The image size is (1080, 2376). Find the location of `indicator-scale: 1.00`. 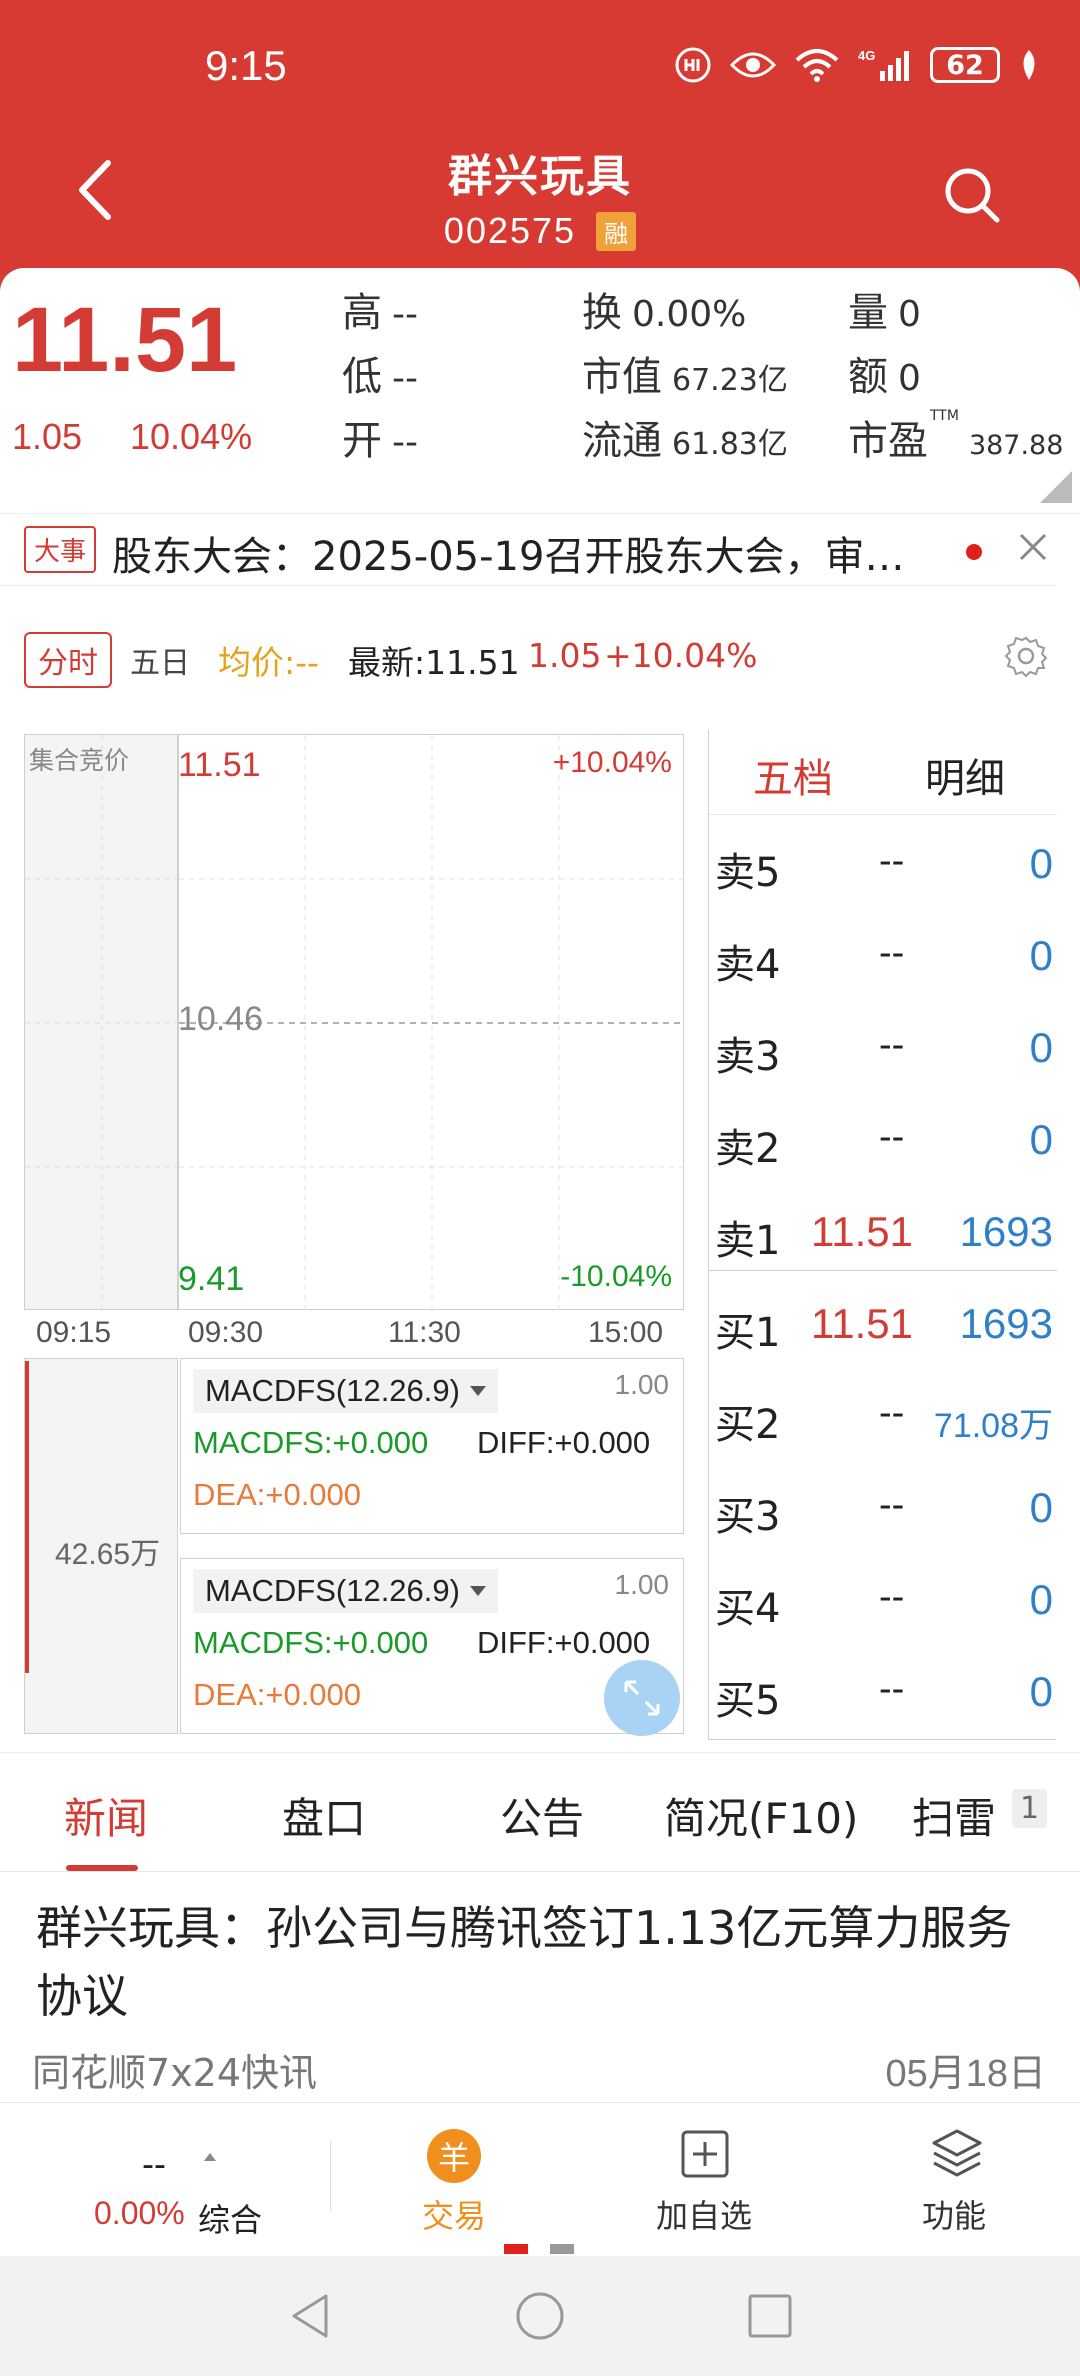

indicator-scale: 1.00 is located at coordinates (642, 1384).